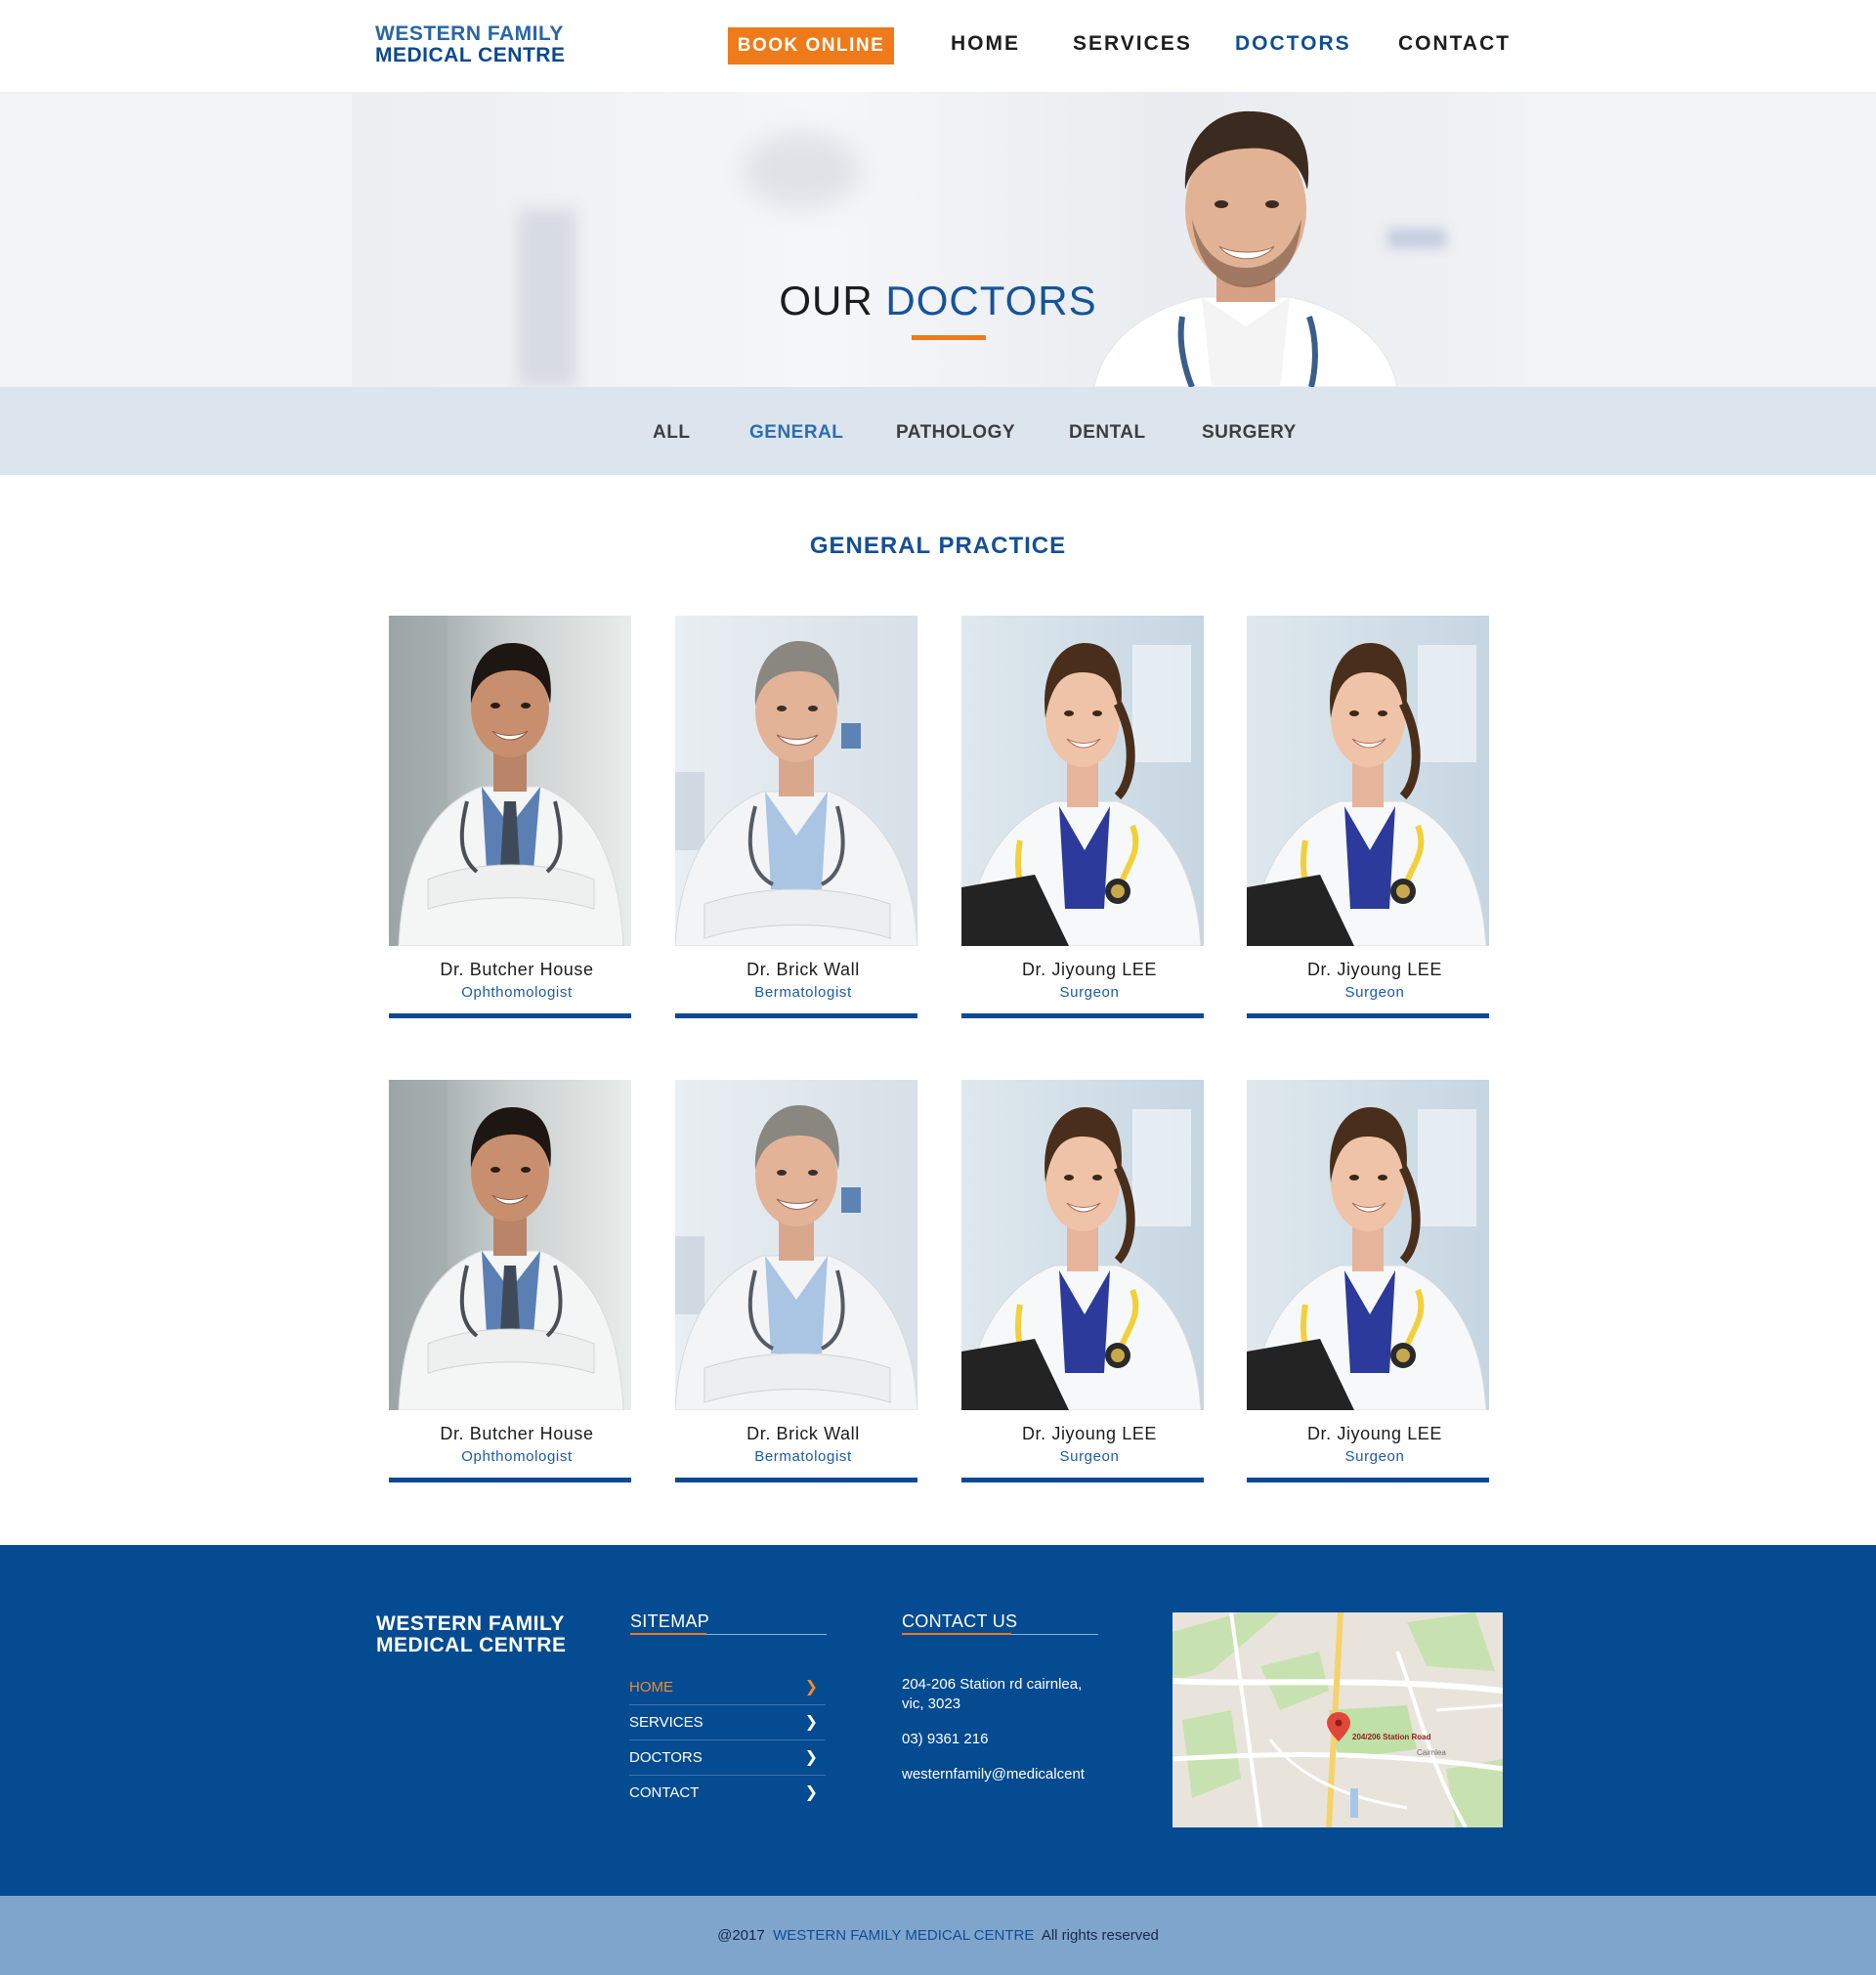 The image size is (1876, 1975). I want to click on logo-line-2: MEDICAL CENTRE, so click(470, 55).